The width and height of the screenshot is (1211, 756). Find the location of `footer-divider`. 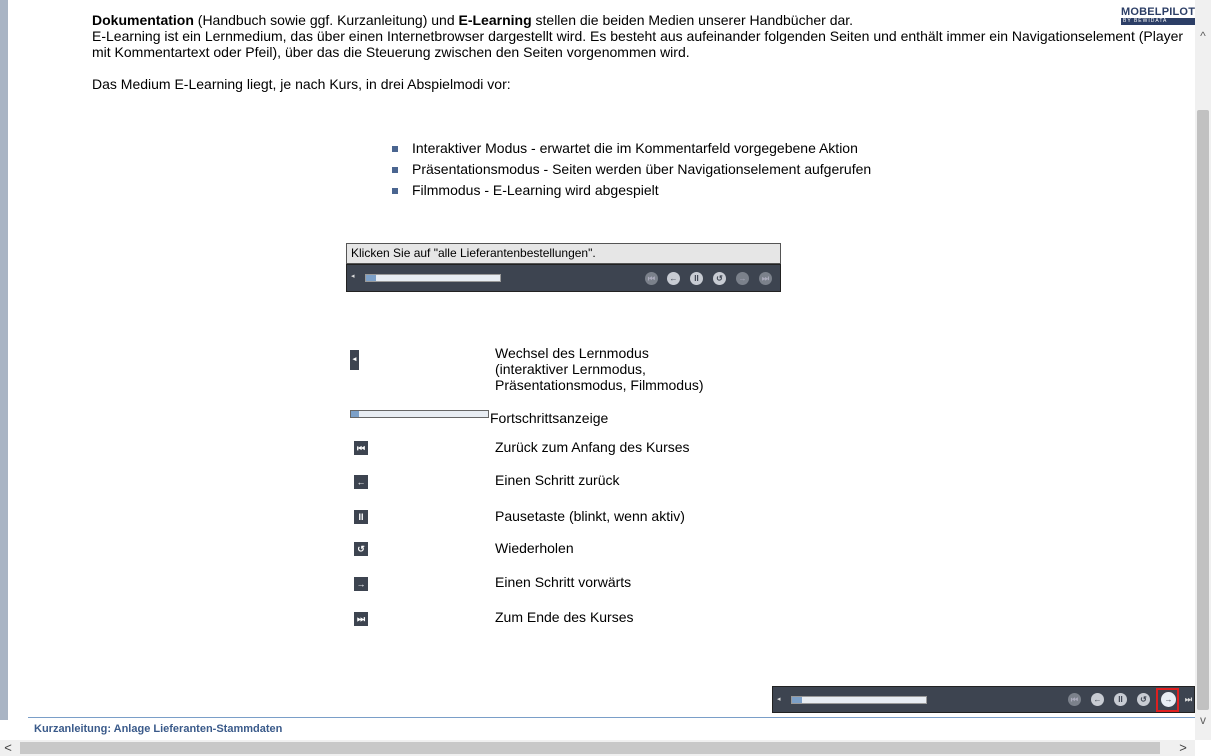

footer-divider is located at coordinates (611, 717).